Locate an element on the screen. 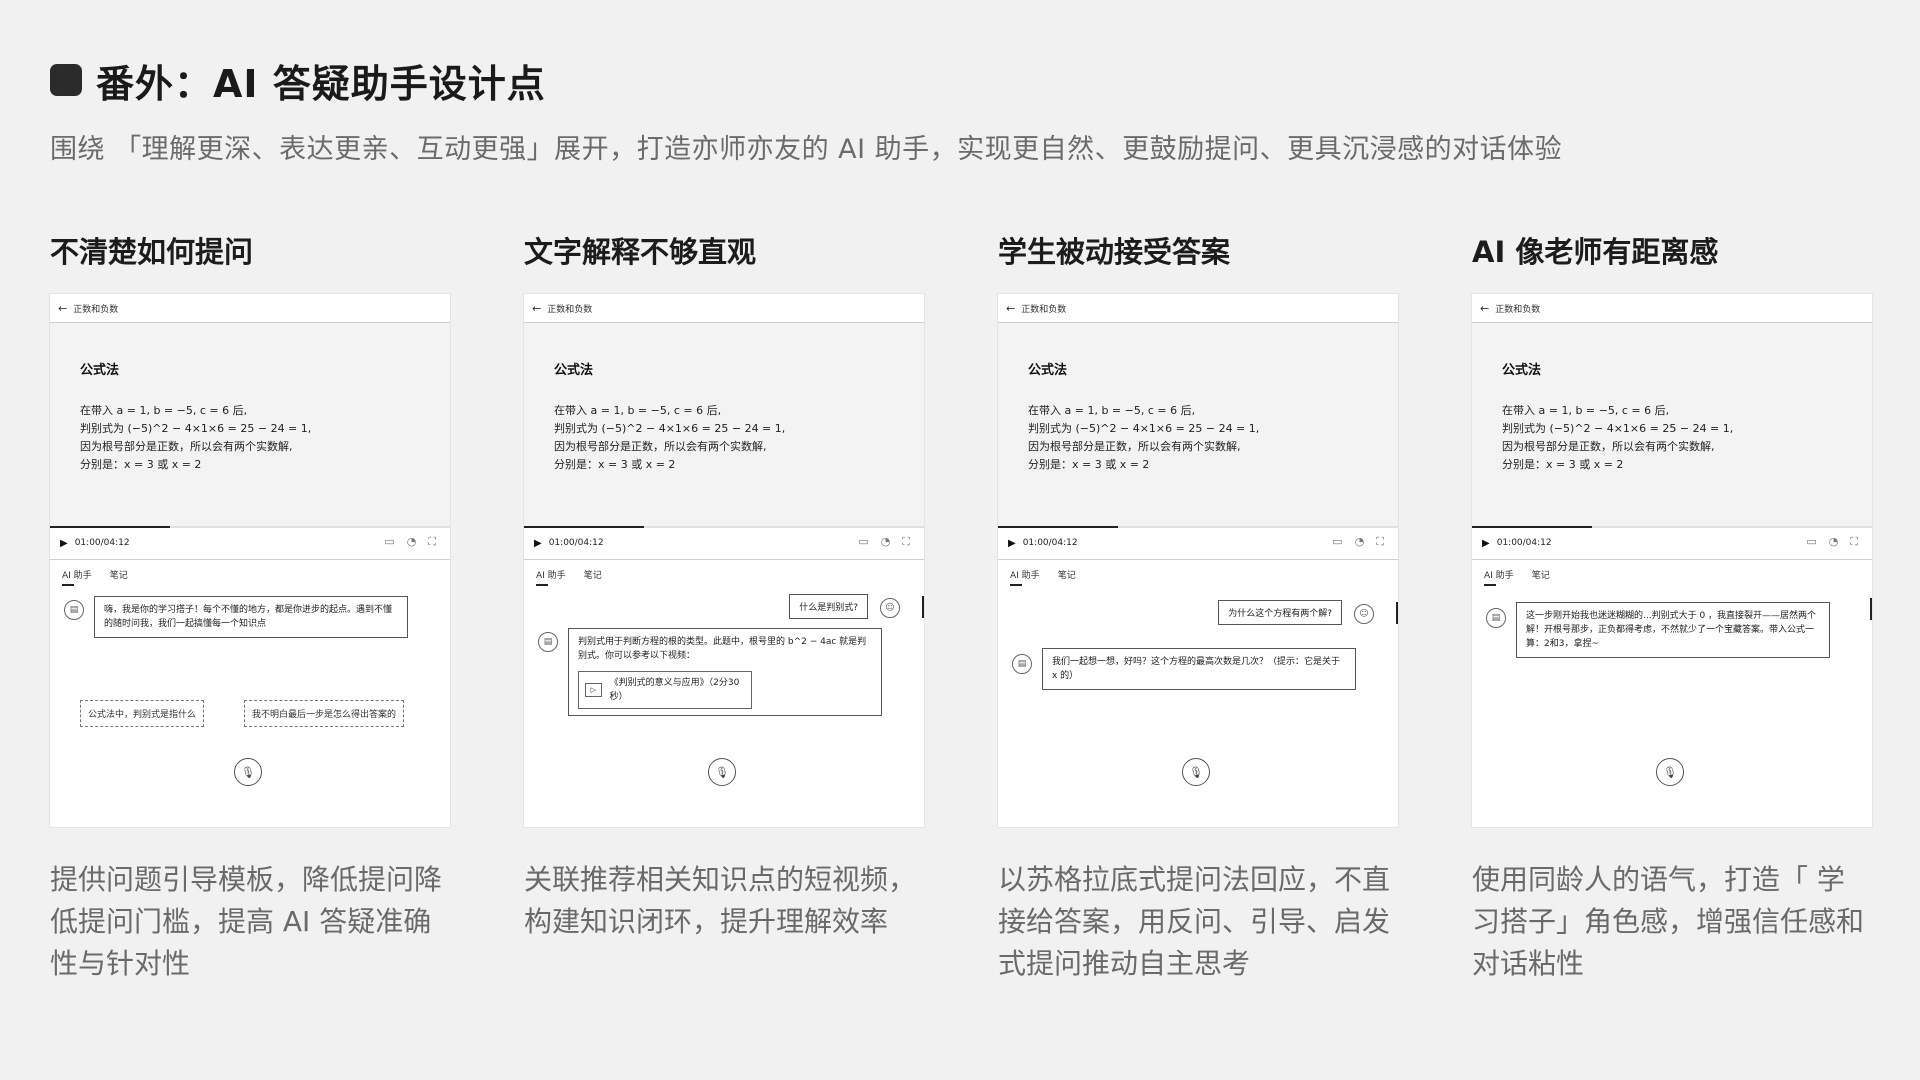 The width and height of the screenshot is (1920, 1080). page-title: 番外：AI 答疑助手设计点 is located at coordinates (321, 83).